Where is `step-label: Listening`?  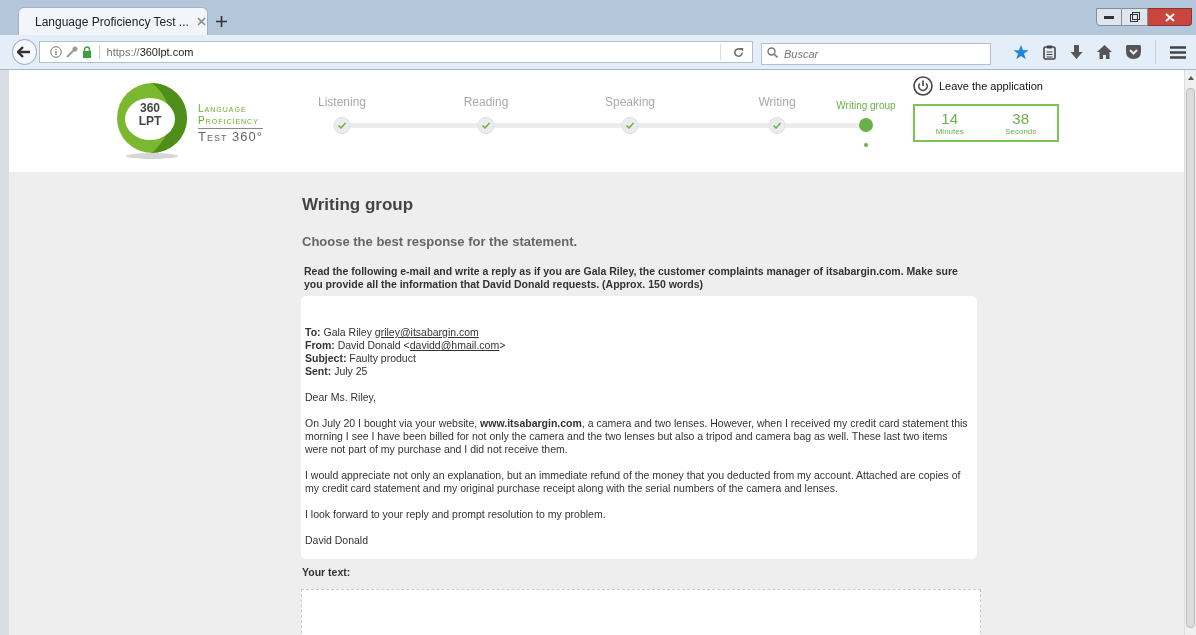
step-label: Listening is located at coordinates (342, 102).